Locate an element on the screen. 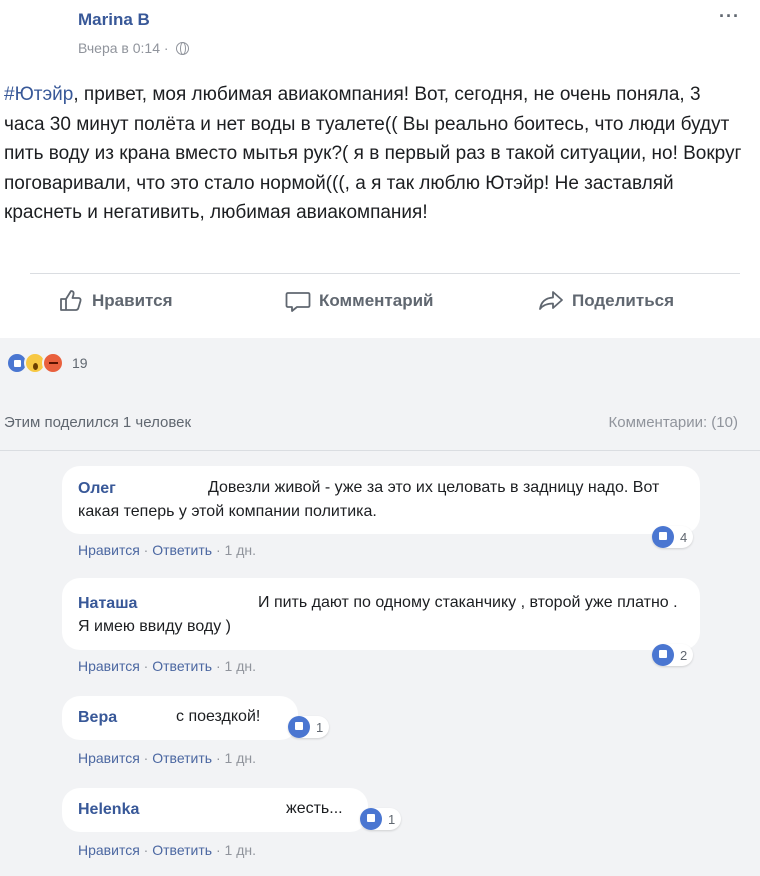  globe-icon is located at coordinates (182, 48).